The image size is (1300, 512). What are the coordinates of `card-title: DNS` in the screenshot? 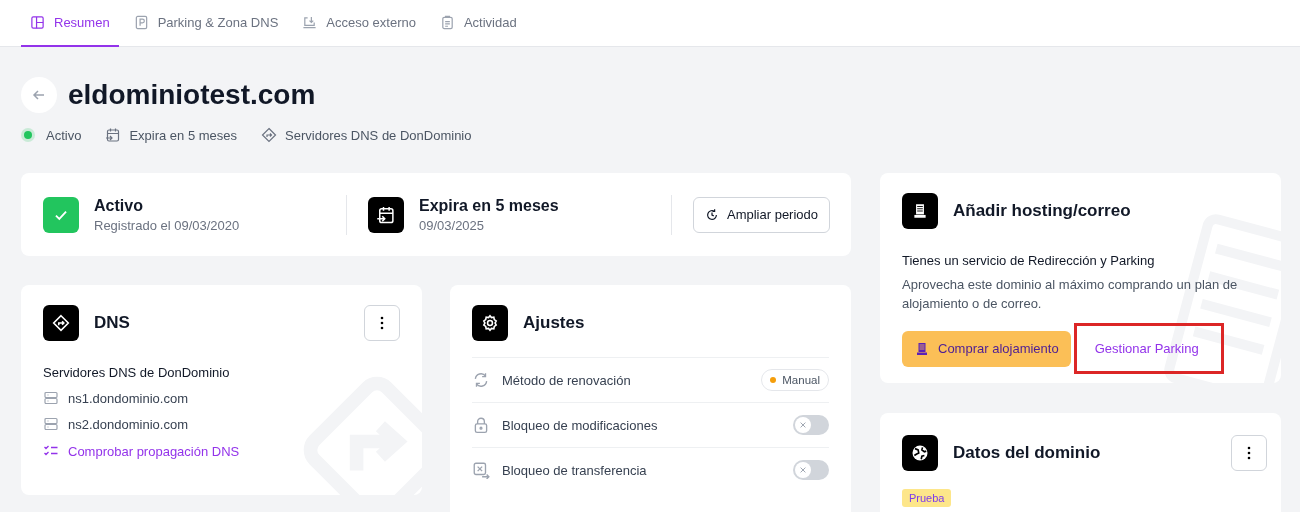 It's located at (112, 323).